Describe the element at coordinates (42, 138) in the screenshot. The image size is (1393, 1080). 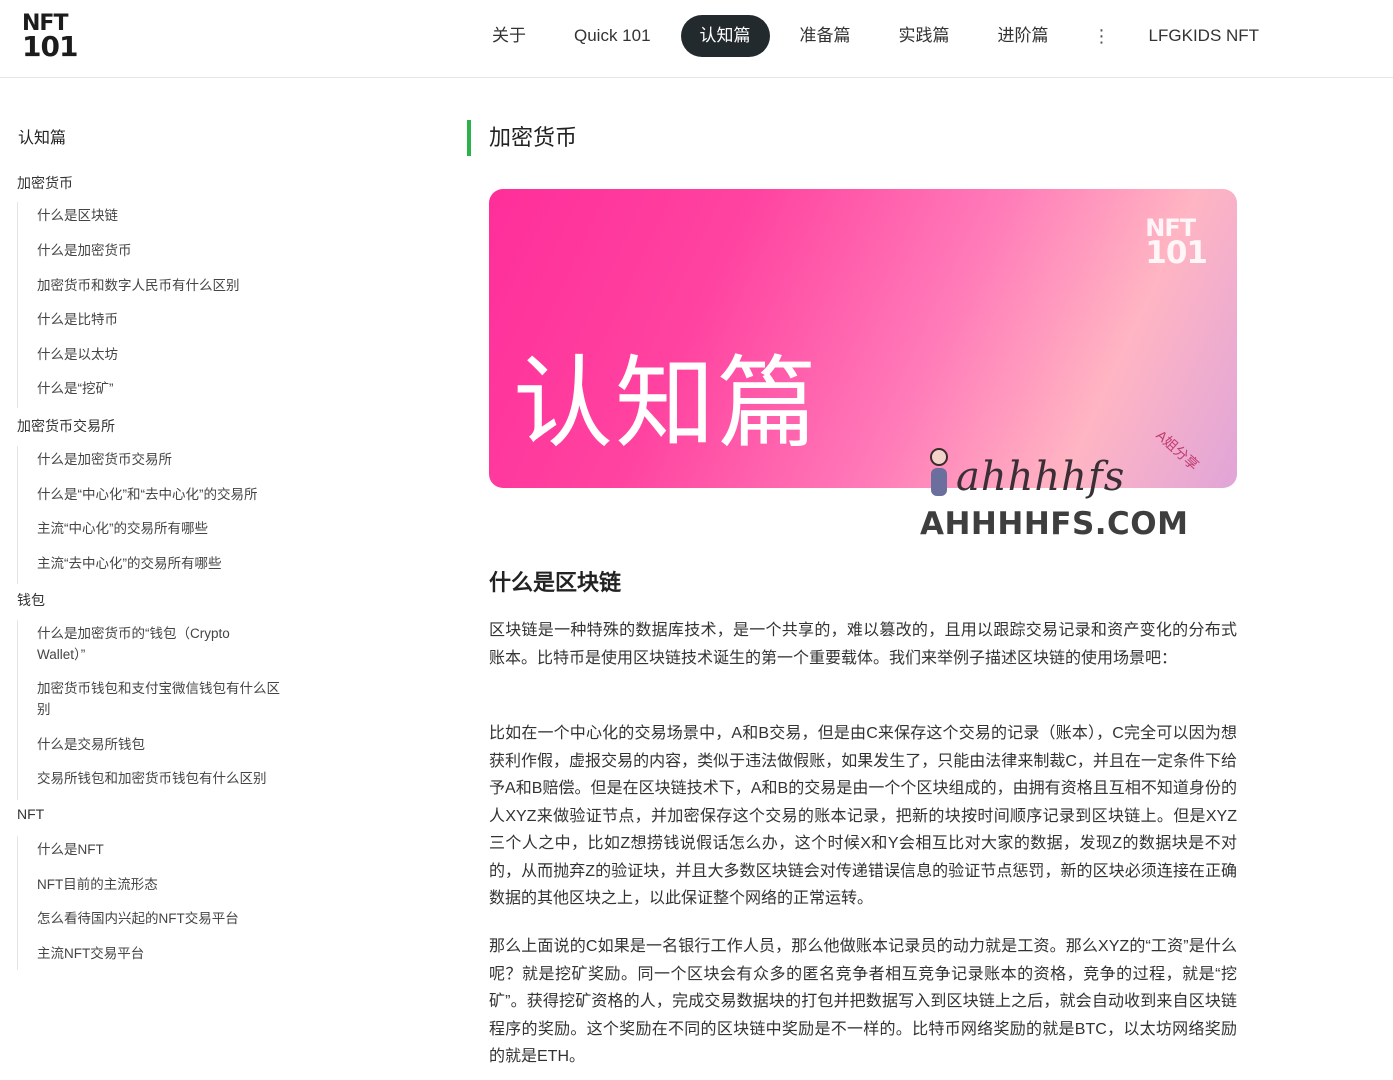
I see `sidebar-title: 认知篇` at that location.